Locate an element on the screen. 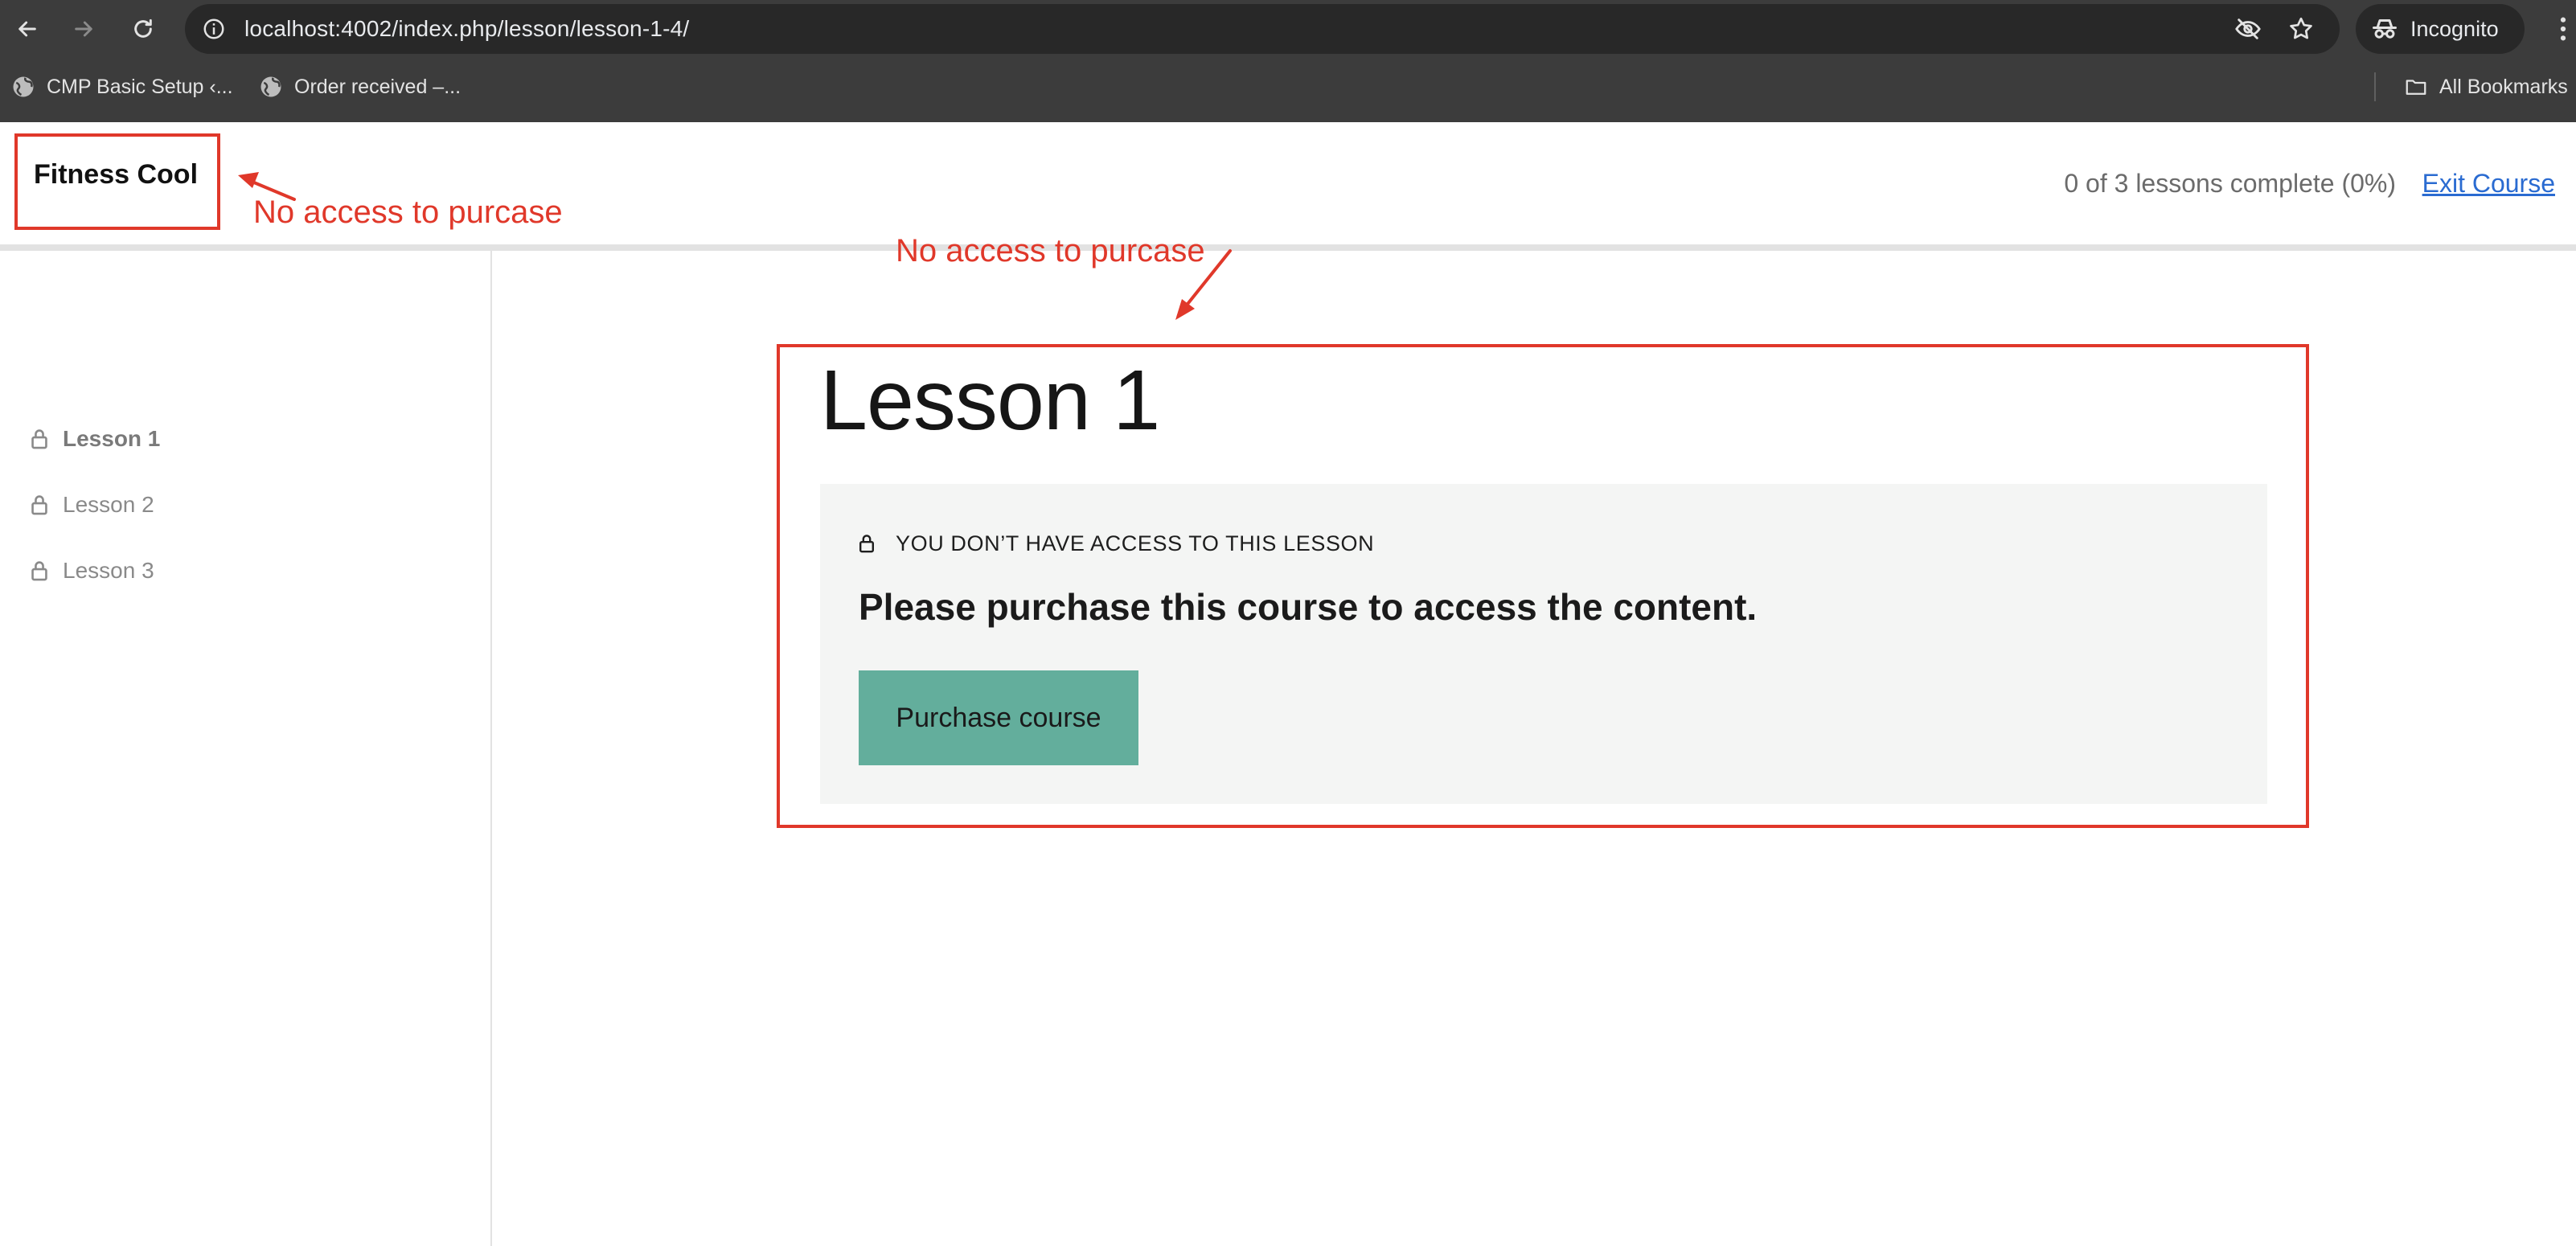 The image size is (2576, 1246). sidebar-item-lesson-2: Lesson 2 is located at coordinates (92, 505).